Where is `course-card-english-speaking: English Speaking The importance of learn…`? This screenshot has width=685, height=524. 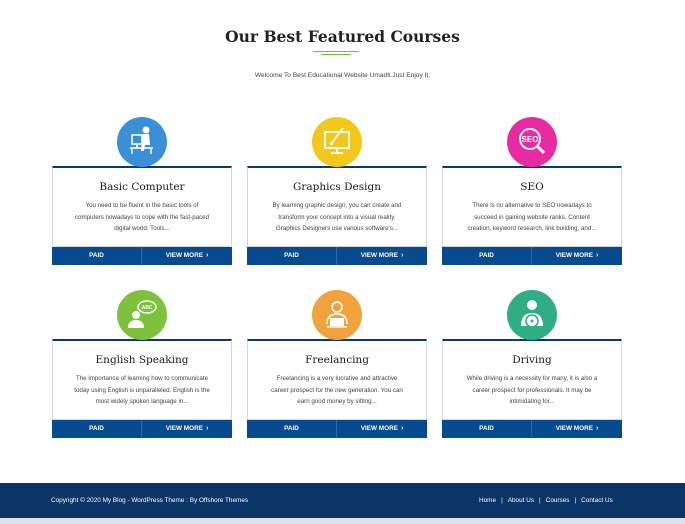 course-card-english-speaking: English Speaking The importance of learn… is located at coordinates (142, 388).